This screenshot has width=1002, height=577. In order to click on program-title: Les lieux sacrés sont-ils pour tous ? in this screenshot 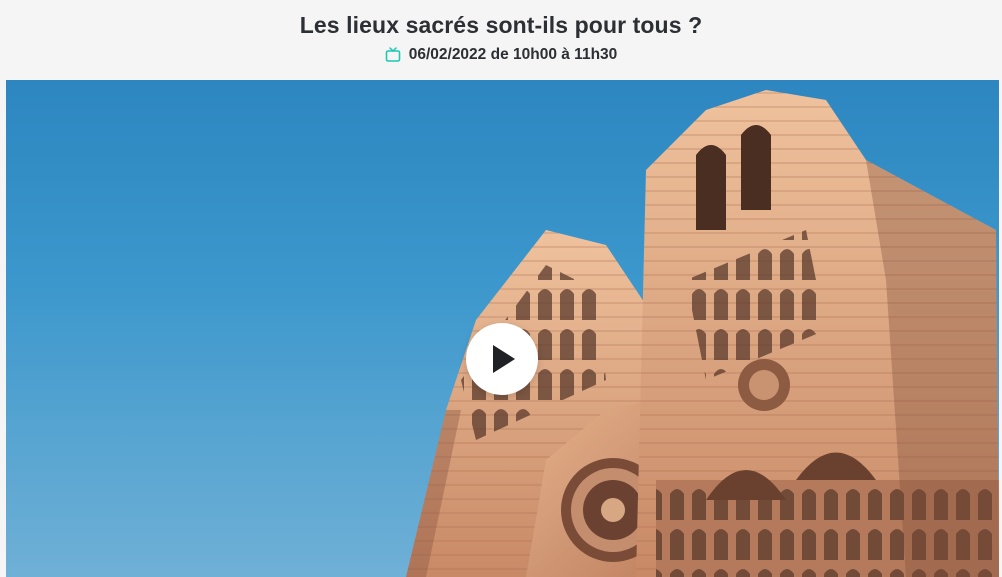, I will do `click(501, 25)`.